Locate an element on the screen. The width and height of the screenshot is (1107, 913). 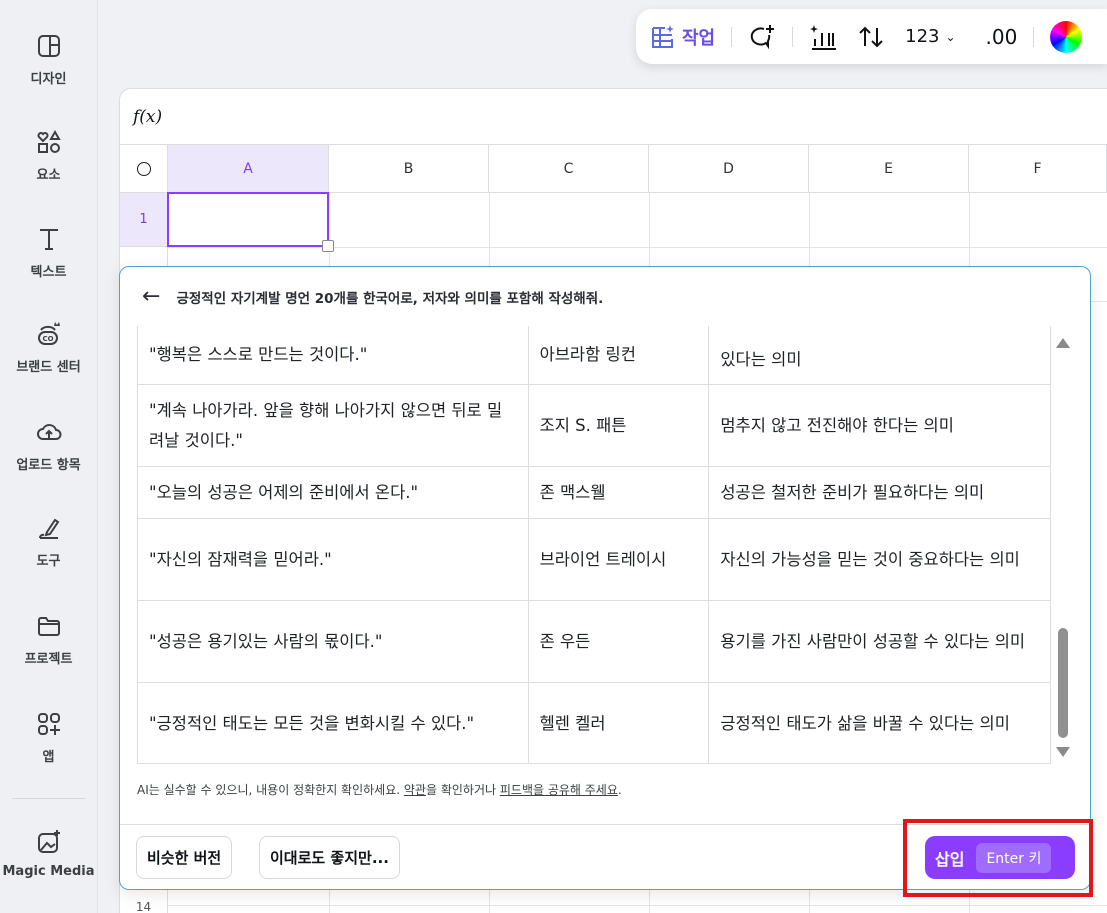
meaning-cell: 자신의 가능성을 믿는 것이 중요하다는 의미 is located at coordinates (879, 559).